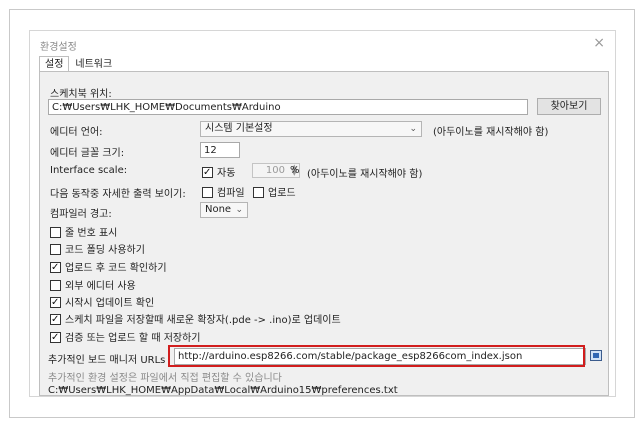  Describe the element at coordinates (89, 170) in the screenshot. I see `interface-scale-label: Interface scale:` at that location.